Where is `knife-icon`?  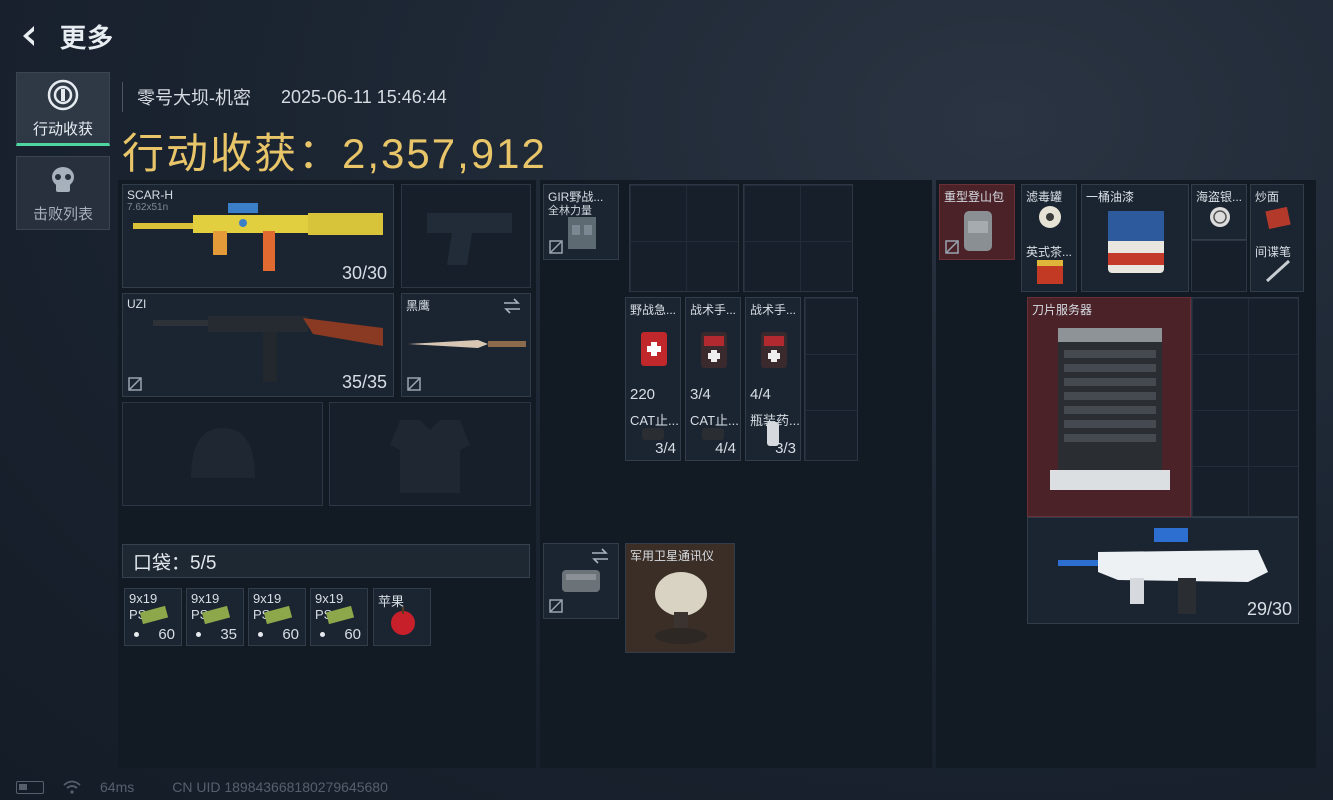
knife-icon is located at coordinates (467, 344).